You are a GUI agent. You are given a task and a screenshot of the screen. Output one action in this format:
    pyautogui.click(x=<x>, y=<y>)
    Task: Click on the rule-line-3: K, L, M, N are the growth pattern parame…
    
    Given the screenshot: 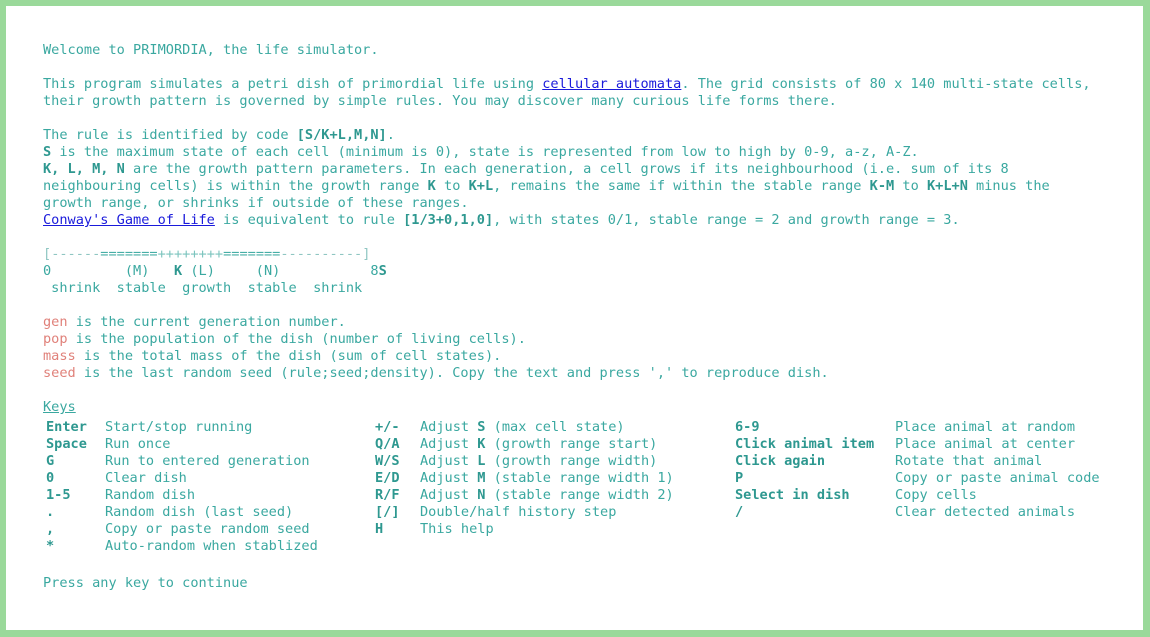 What is the action you would take?
    pyautogui.click(x=526, y=169)
    